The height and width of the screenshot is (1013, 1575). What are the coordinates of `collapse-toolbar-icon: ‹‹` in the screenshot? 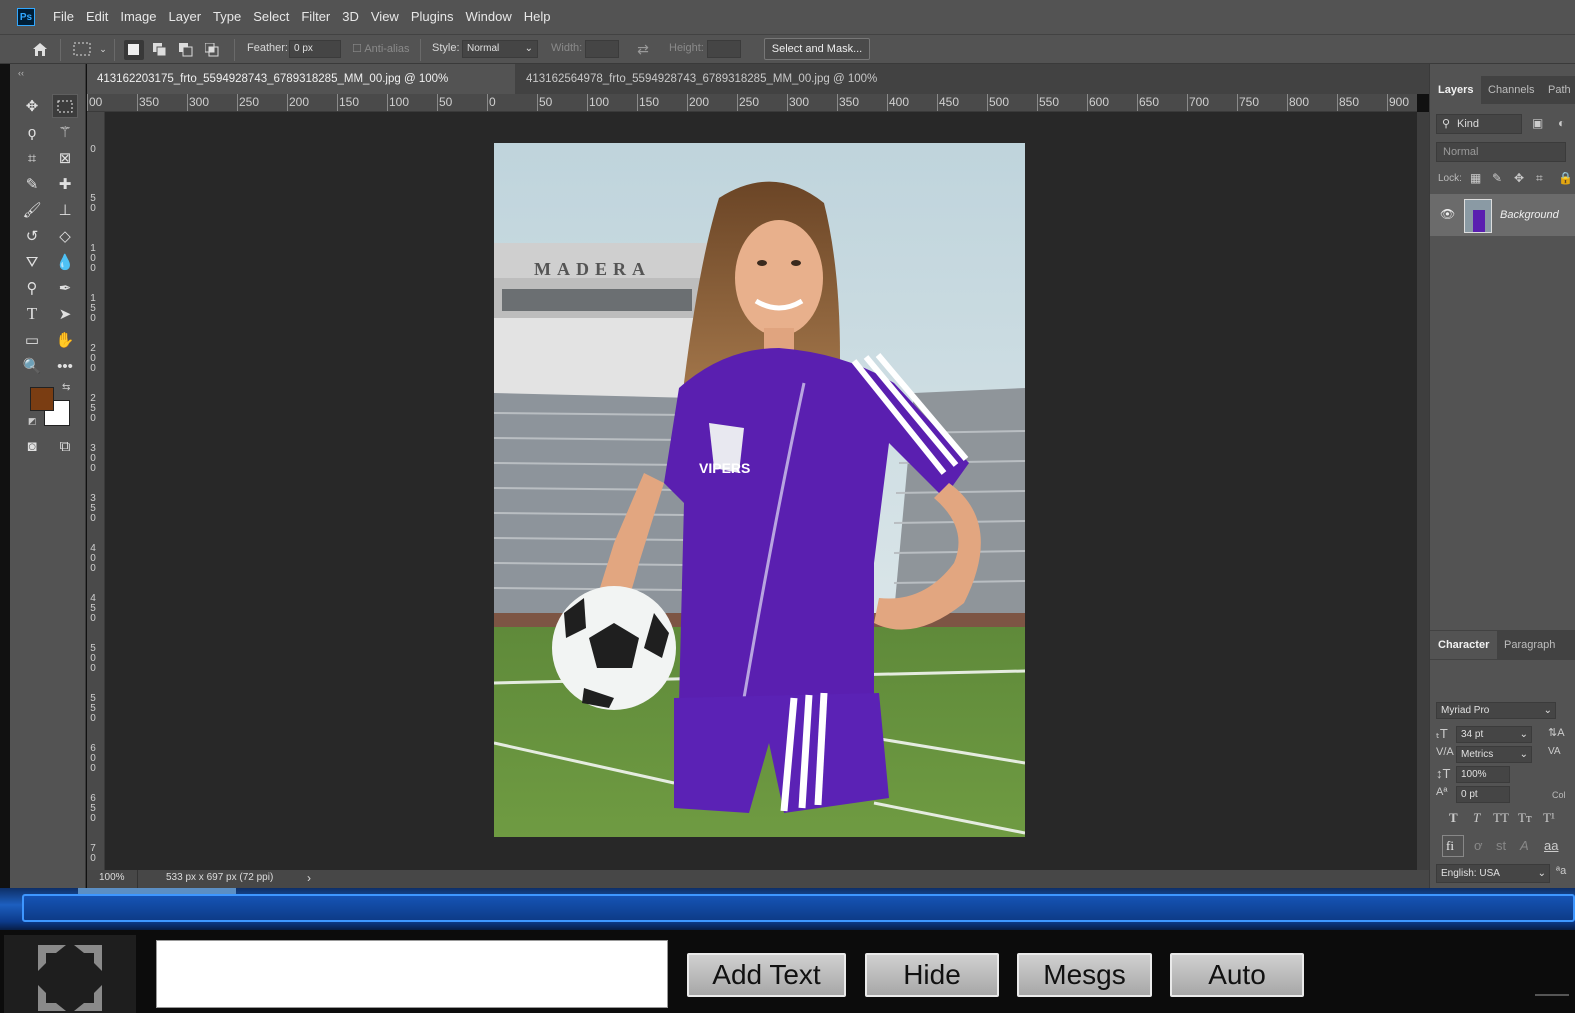 It's located at (21, 73).